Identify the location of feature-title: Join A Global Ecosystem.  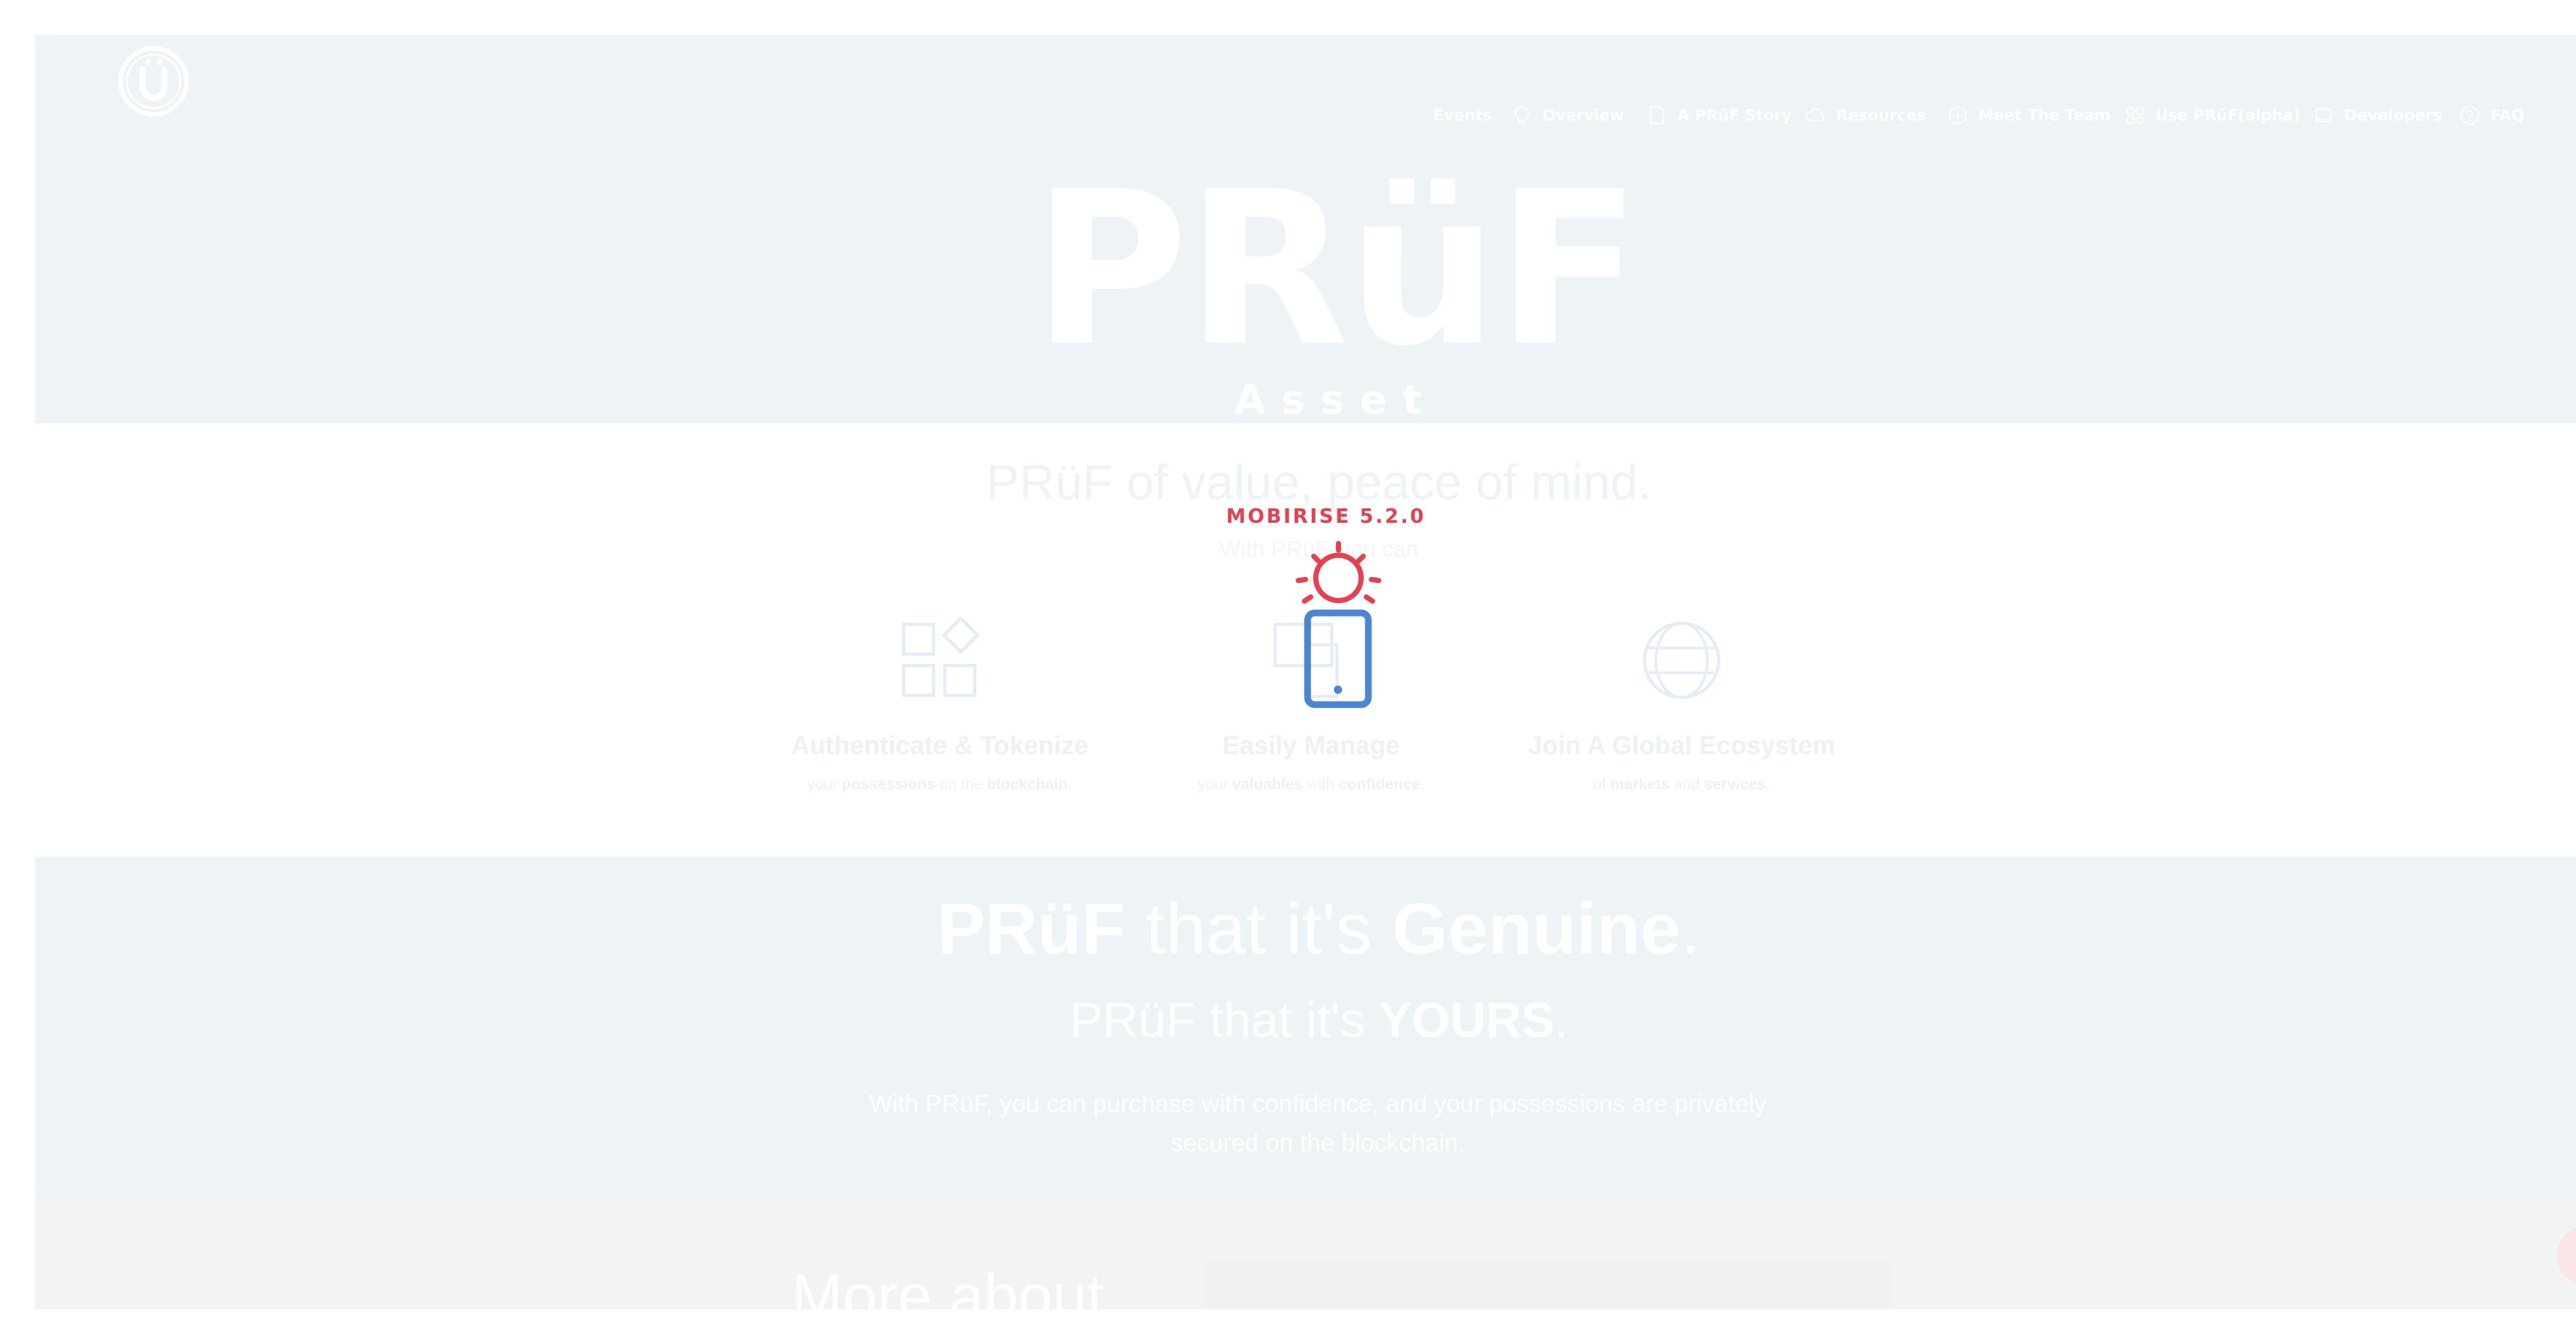
(1682, 745).